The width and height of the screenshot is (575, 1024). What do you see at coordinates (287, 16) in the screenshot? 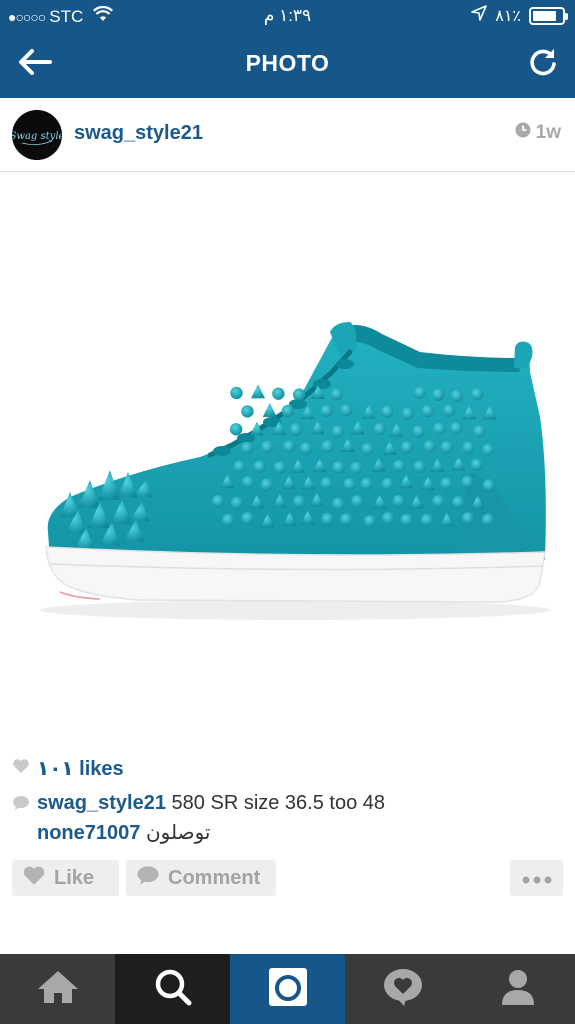
I see `status-bar: ●○○○○ STC ١:٣٩ م ٨١٪` at bounding box center [287, 16].